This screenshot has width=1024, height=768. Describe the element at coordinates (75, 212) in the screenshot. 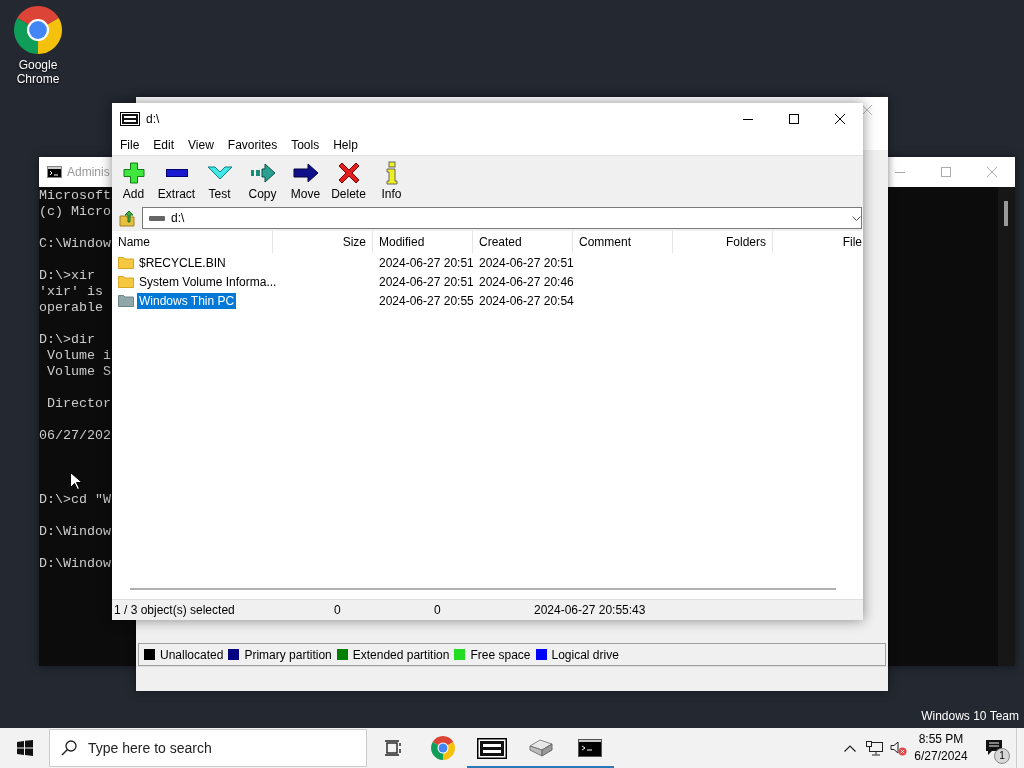

I see `console-line: (c) Micro` at that location.